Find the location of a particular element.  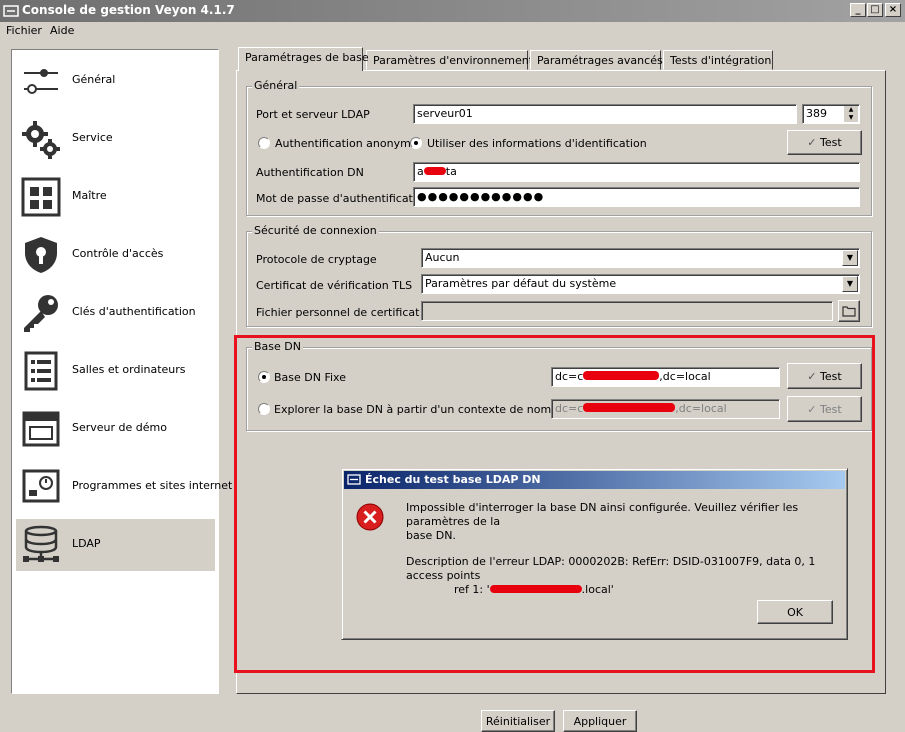

crypto-select: Aucun ▼ is located at coordinates (640, 258).